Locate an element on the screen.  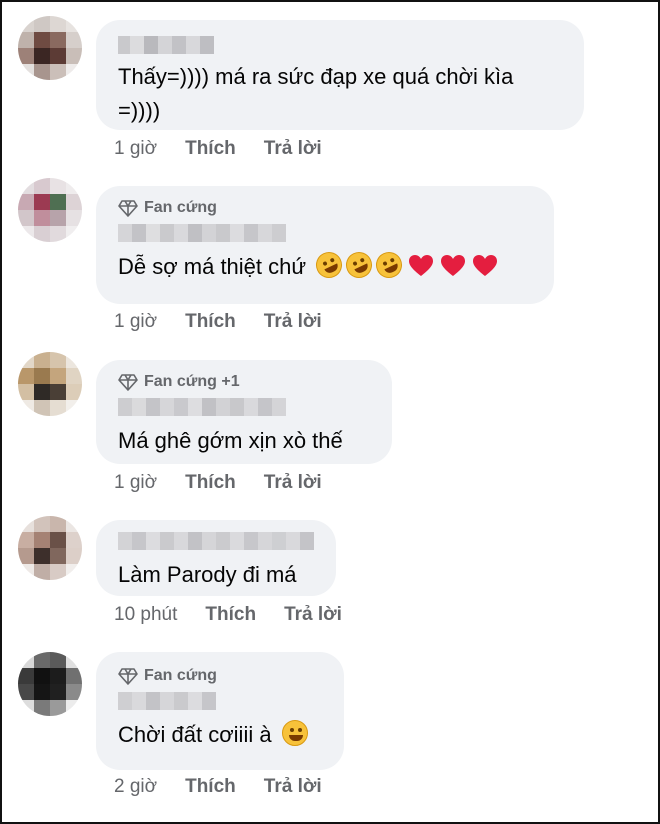
comment-text: Má ghê gớm xịn xò thế is located at coordinates (230, 440).